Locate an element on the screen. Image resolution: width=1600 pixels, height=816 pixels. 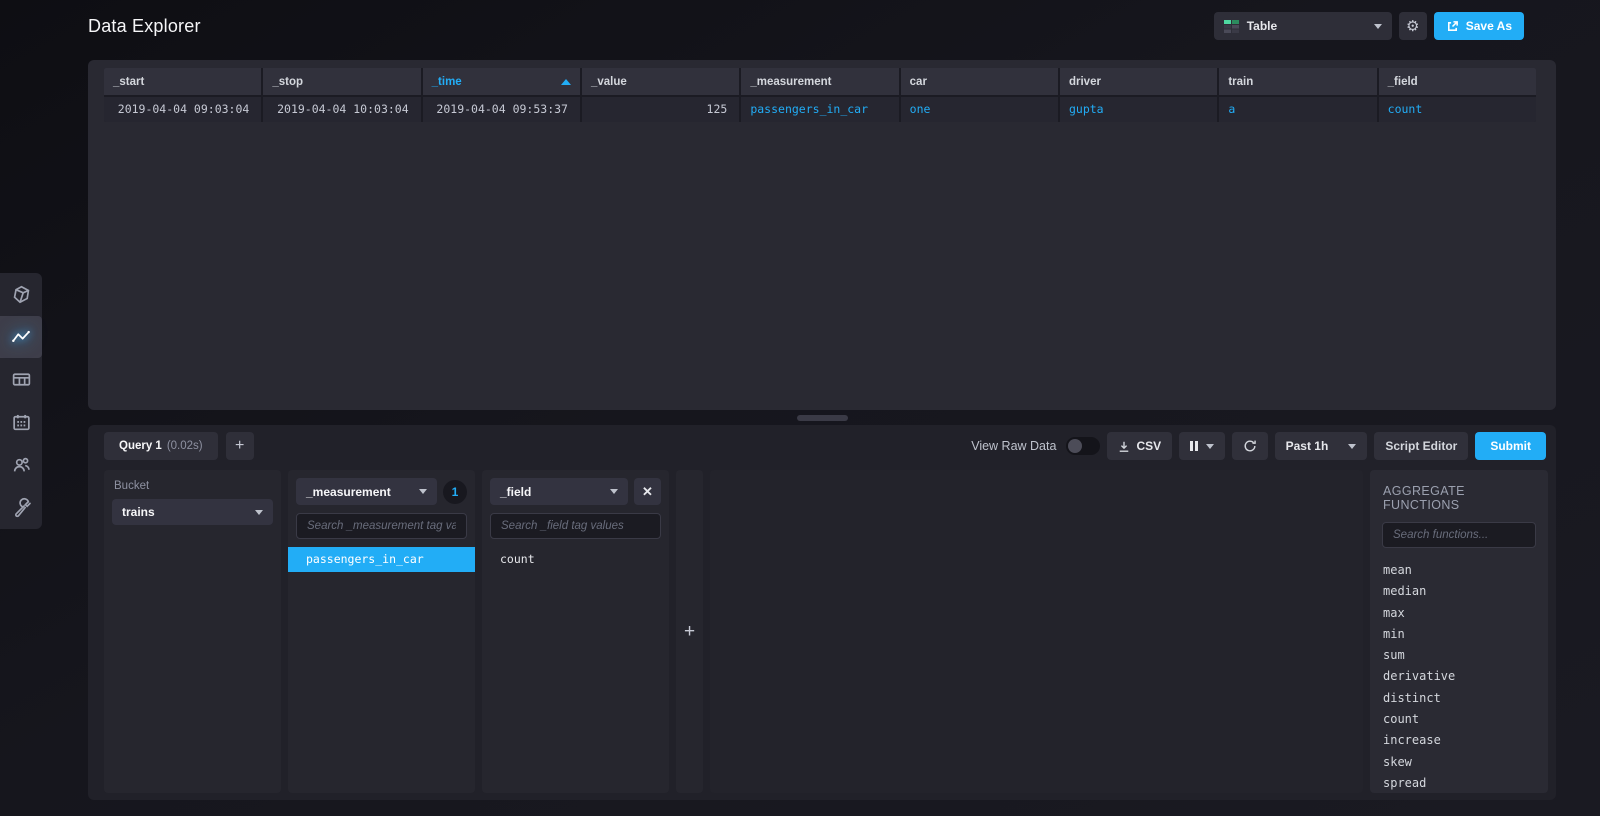
wrench-icon is located at coordinates (22, 507).